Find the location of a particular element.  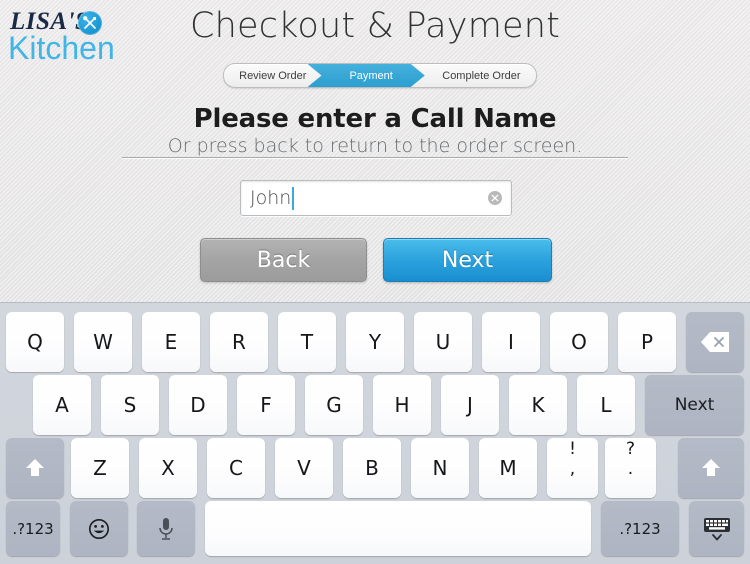

backspace-key is located at coordinates (715, 342).